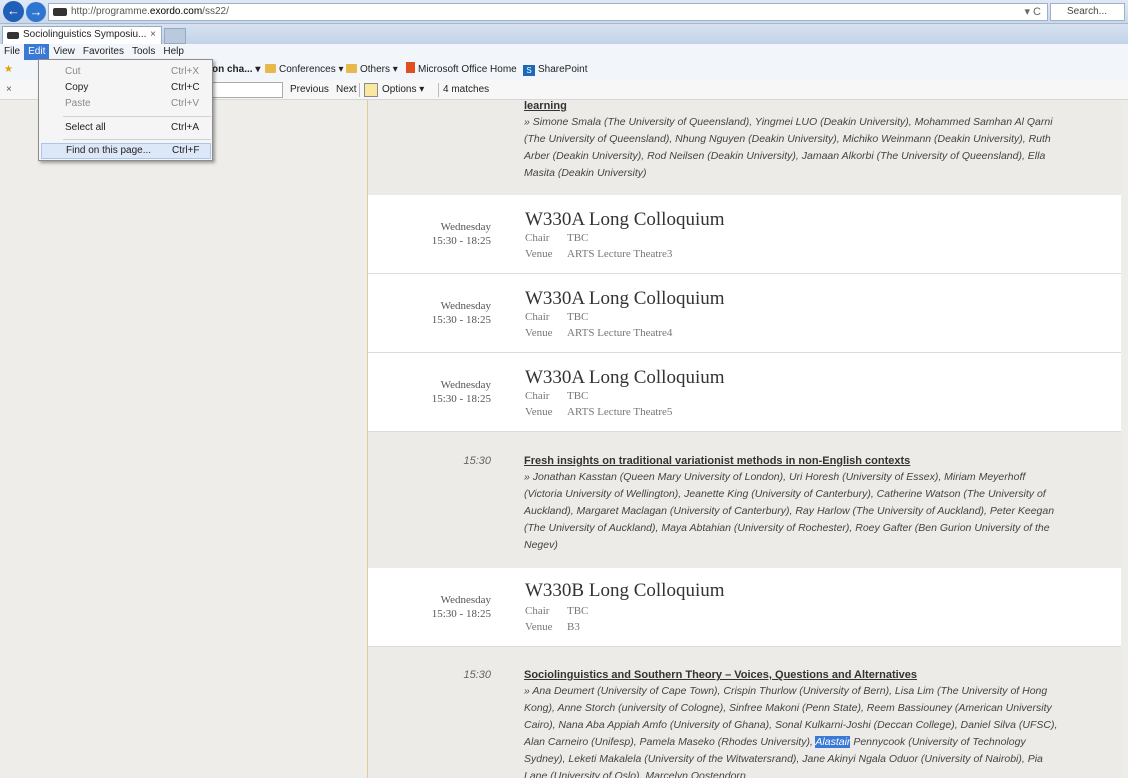  Describe the element at coordinates (529, 70) in the screenshot. I see `sharepoint-icon: S` at that location.